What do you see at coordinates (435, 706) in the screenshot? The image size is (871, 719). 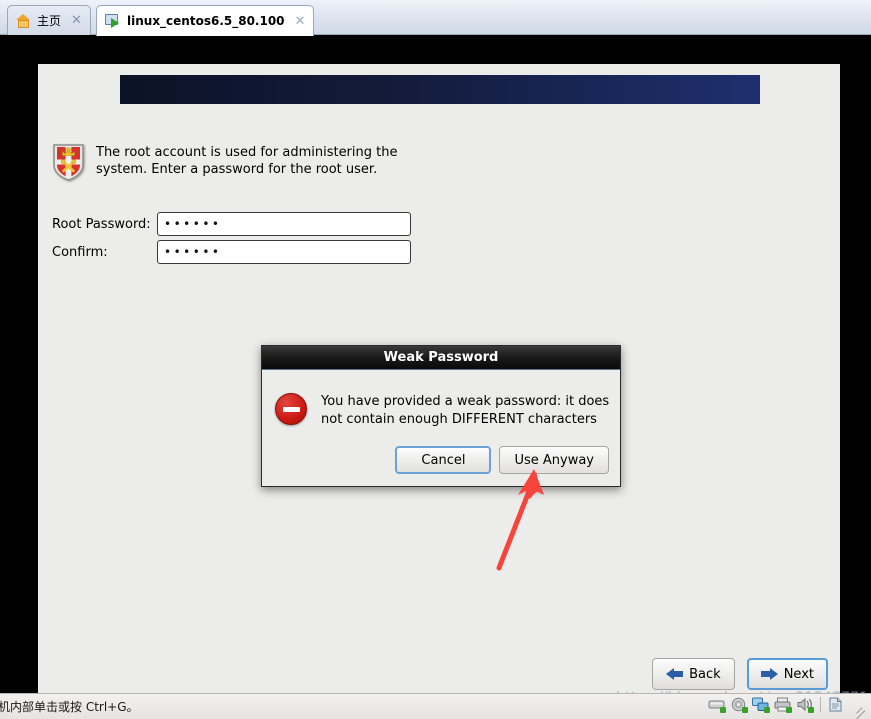 I see `status-bar: 机内部单击或按 Ctrl+G。` at bounding box center [435, 706].